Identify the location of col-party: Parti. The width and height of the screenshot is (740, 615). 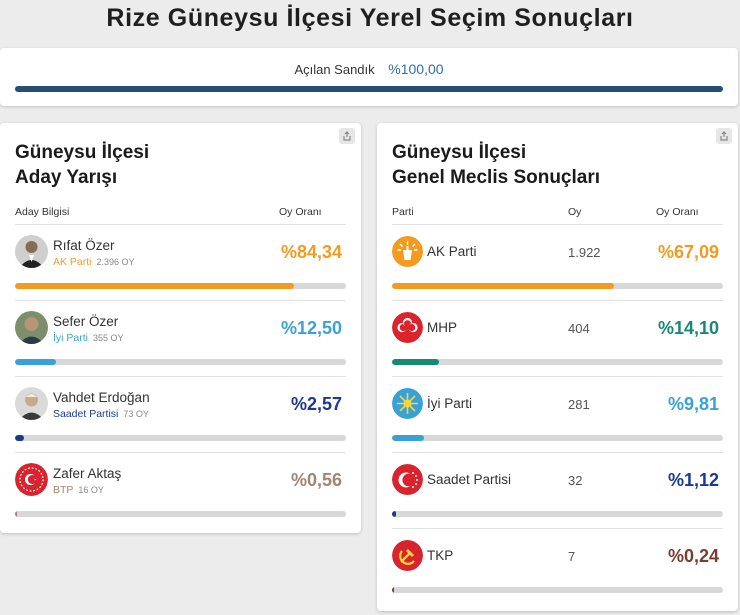
(403, 212).